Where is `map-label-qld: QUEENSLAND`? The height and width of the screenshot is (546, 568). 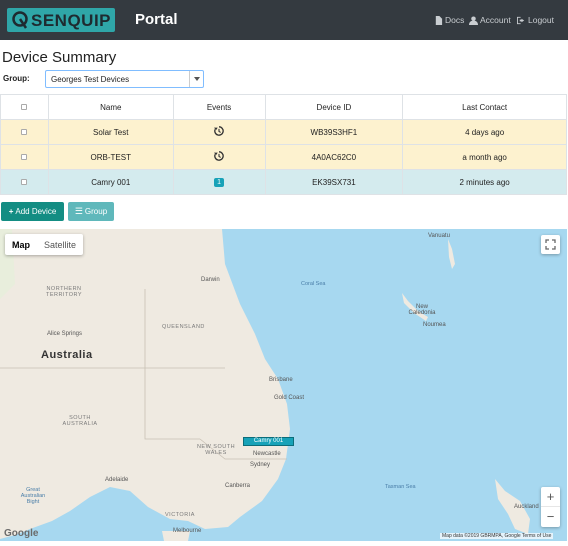 map-label-qld: QUEENSLAND is located at coordinates (183, 327).